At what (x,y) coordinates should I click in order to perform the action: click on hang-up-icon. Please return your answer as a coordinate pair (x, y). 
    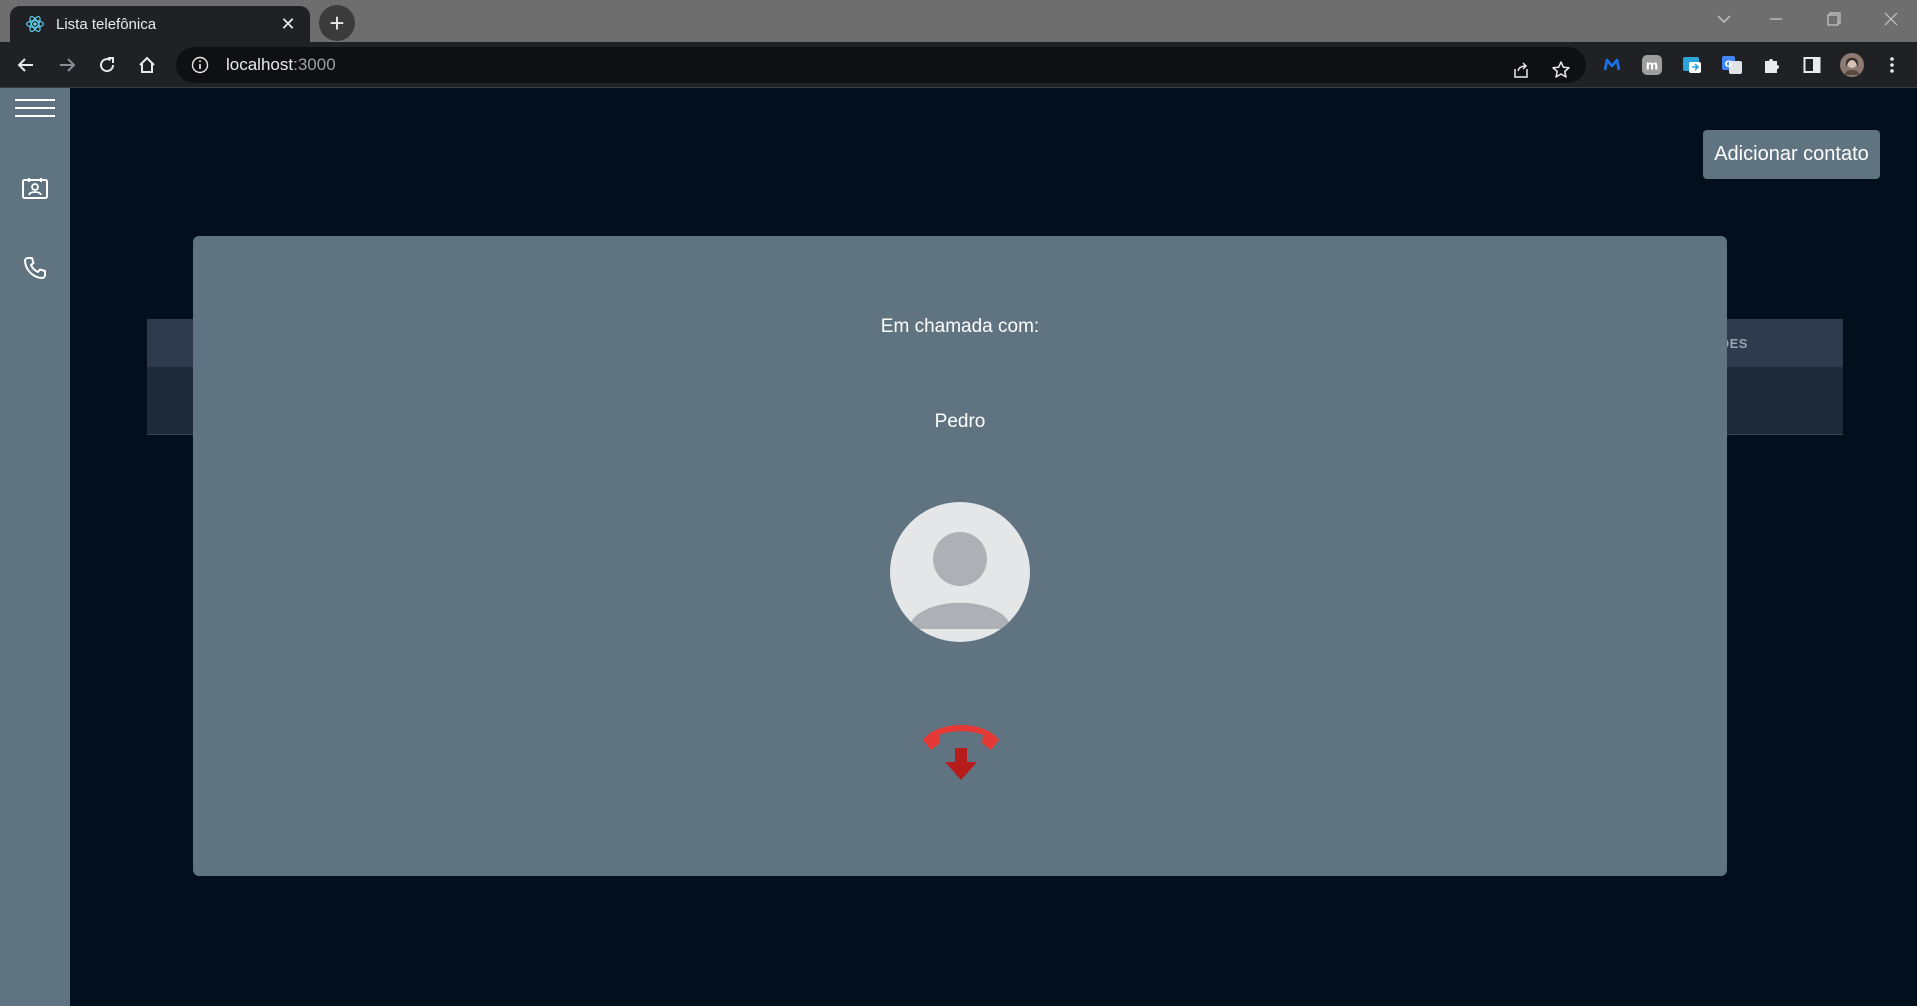
    Looking at the image, I should click on (961, 751).